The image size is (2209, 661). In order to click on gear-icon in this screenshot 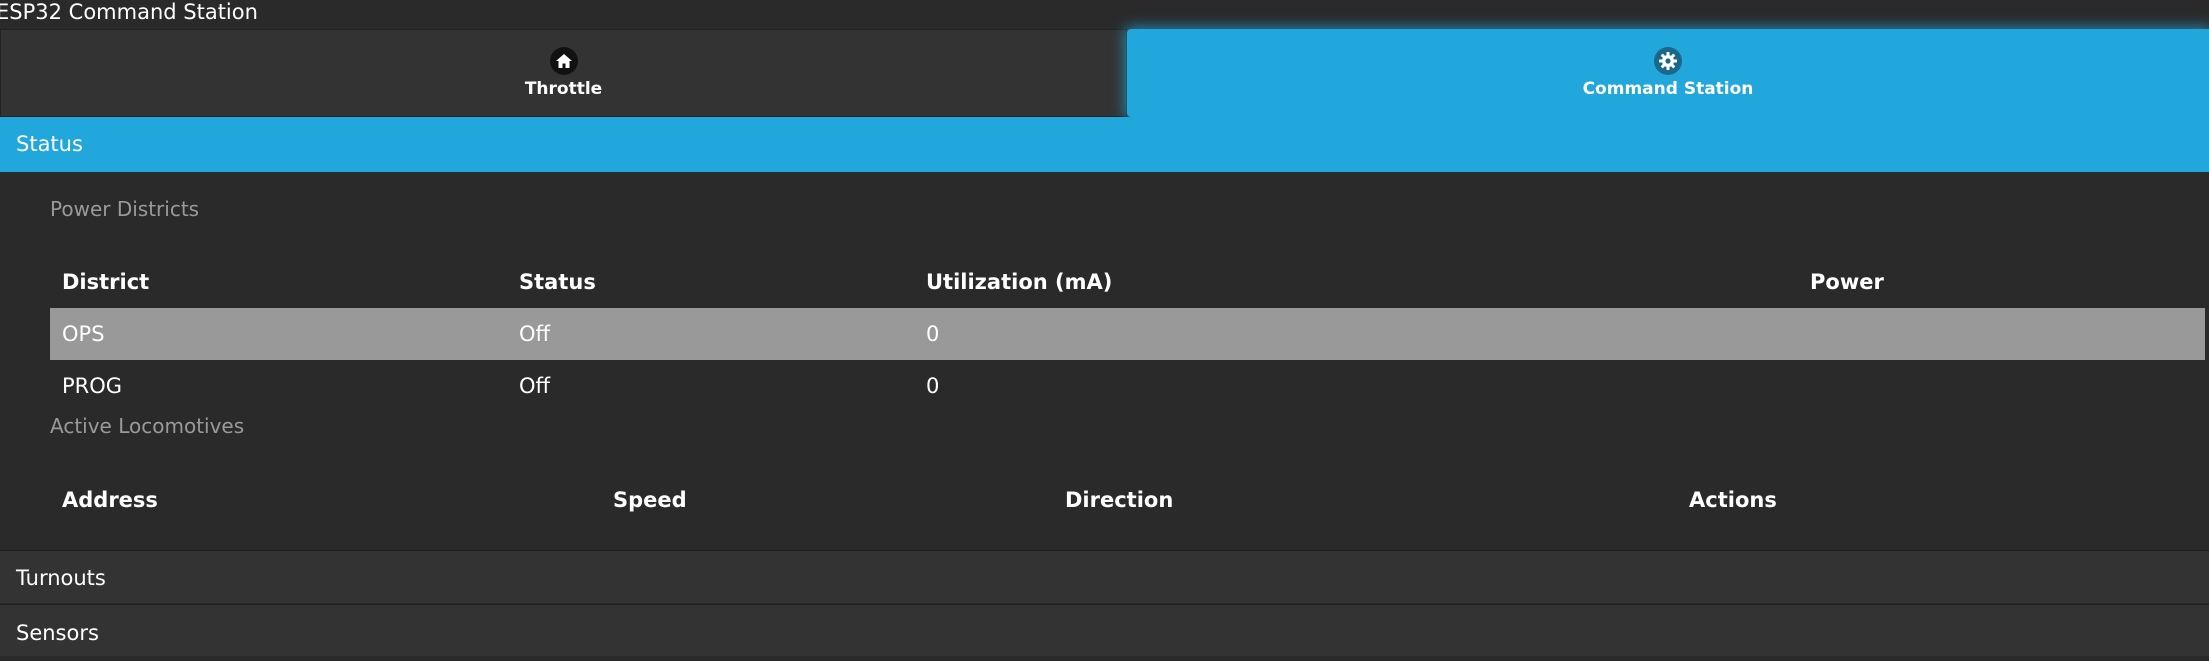, I will do `click(1668, 61)`.